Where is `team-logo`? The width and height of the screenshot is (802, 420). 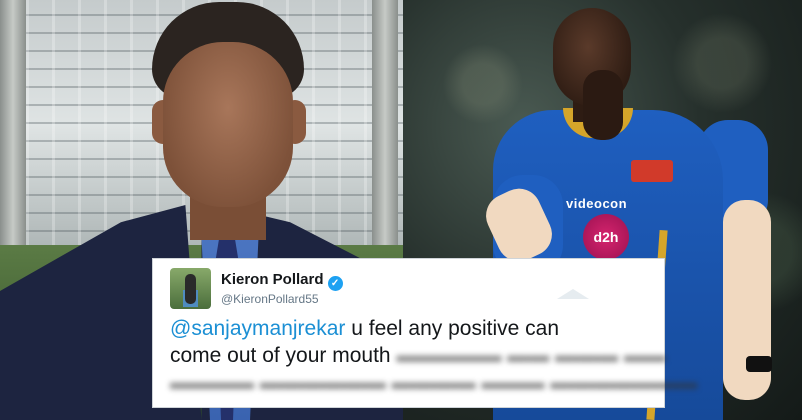
team-logo is located at coordinates (652, 171).